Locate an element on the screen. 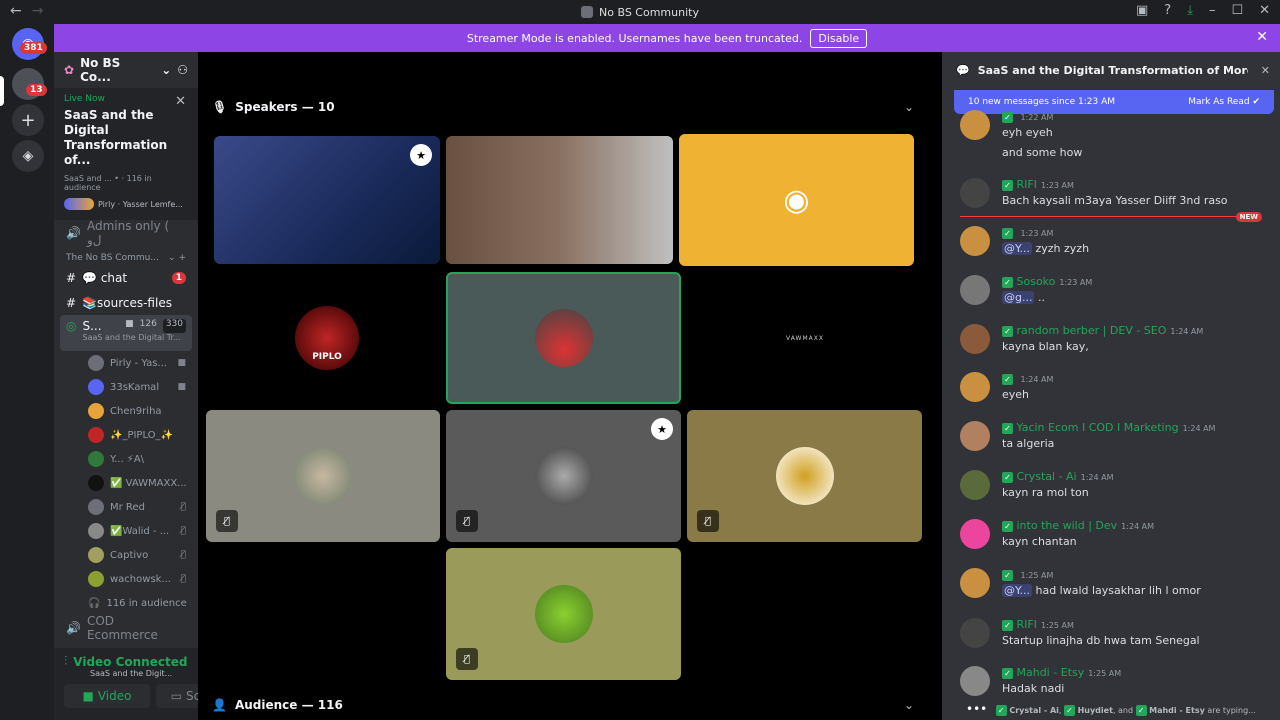 This screenshot has width=1280, height=720. video-button: ■ Video is located at coordinates (107, 696).